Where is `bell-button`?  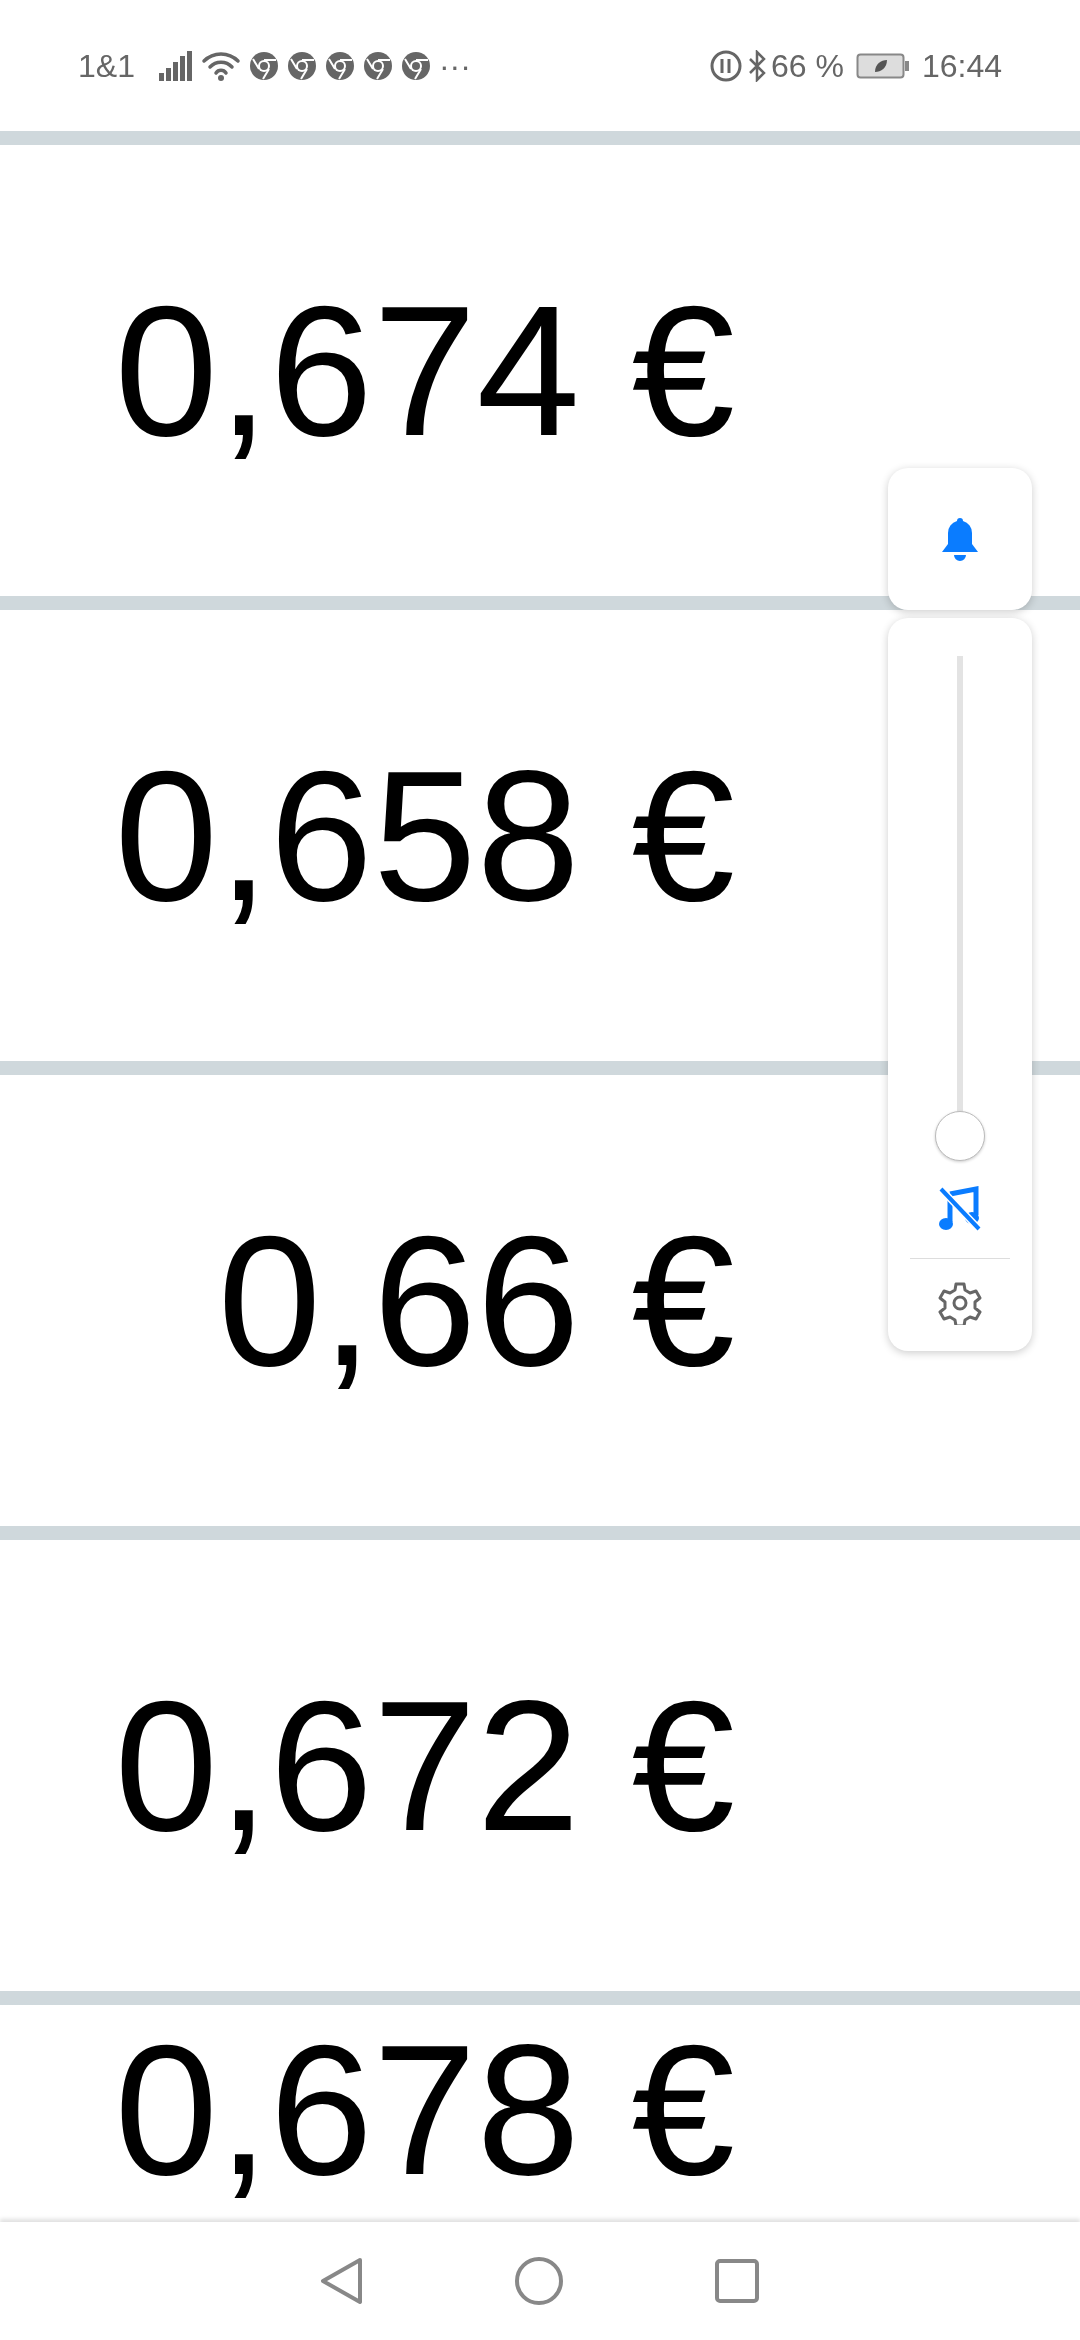 bell-button is located at coordinates (960, 539).